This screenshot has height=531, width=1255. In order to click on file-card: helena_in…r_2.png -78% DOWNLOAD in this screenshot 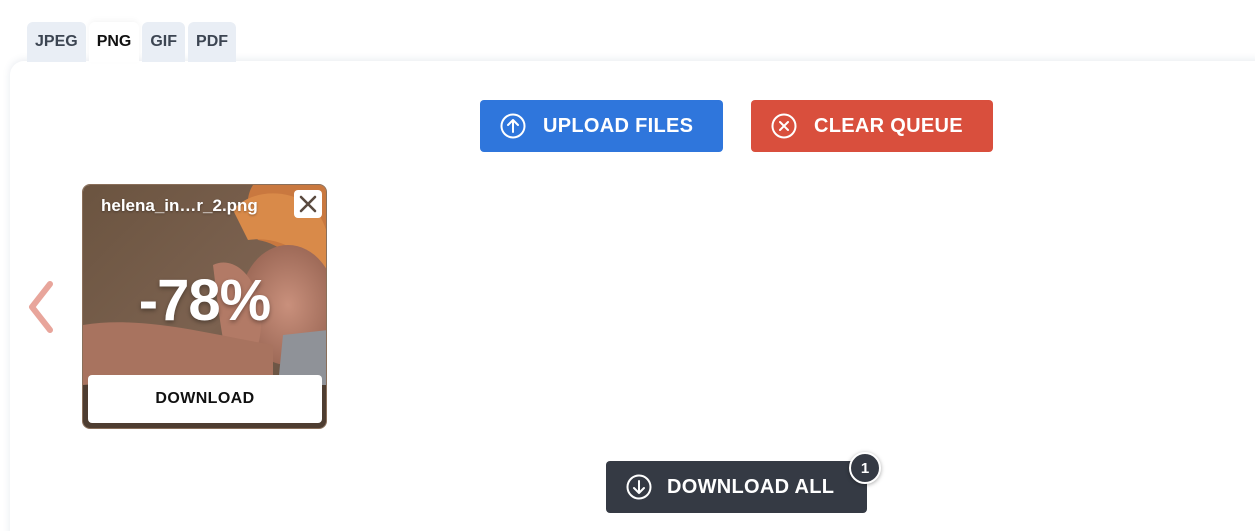, I will do `click(204, 306)`.